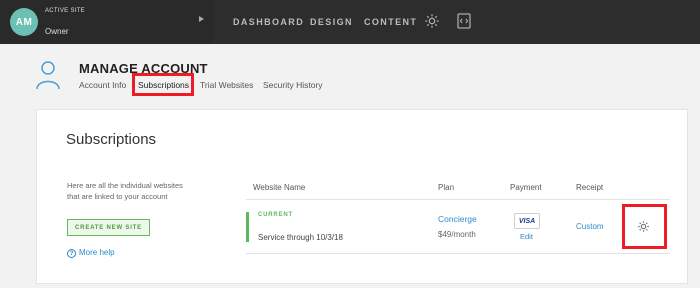 This screenshot has height=288, width=700. What do you see at coordinates (432, 21) in the screenshot?
I see `settings-gear-icon` at bounding box center [432, 21].